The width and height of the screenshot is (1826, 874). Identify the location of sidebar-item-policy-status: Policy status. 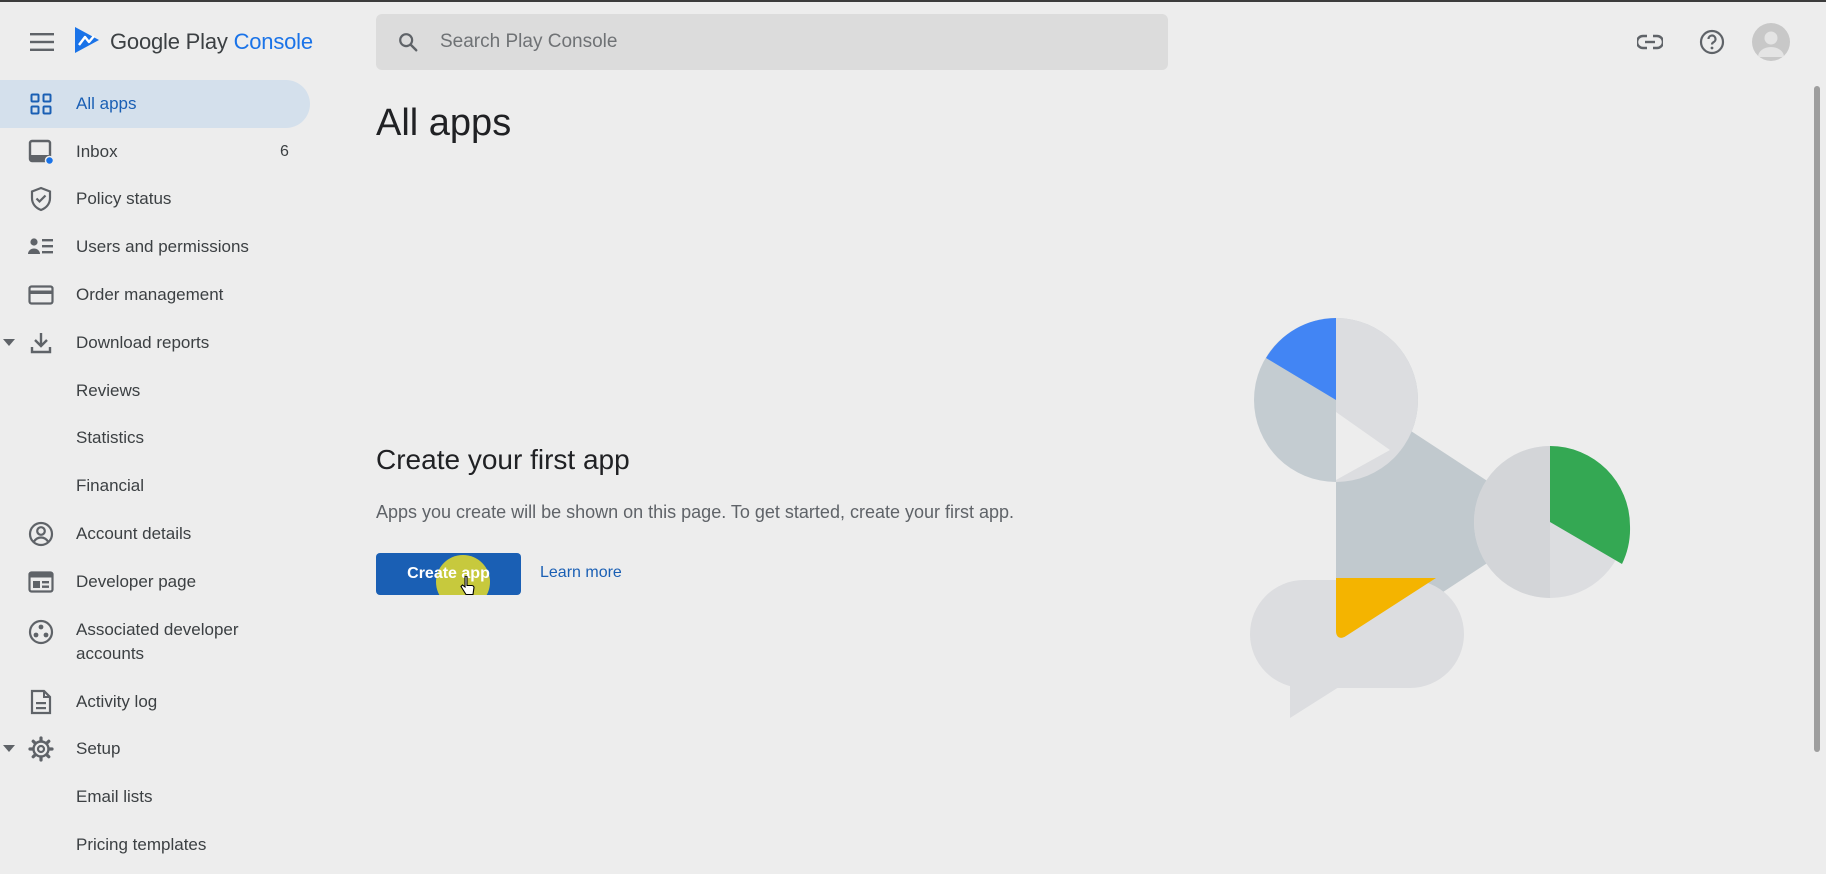
(155, 200).